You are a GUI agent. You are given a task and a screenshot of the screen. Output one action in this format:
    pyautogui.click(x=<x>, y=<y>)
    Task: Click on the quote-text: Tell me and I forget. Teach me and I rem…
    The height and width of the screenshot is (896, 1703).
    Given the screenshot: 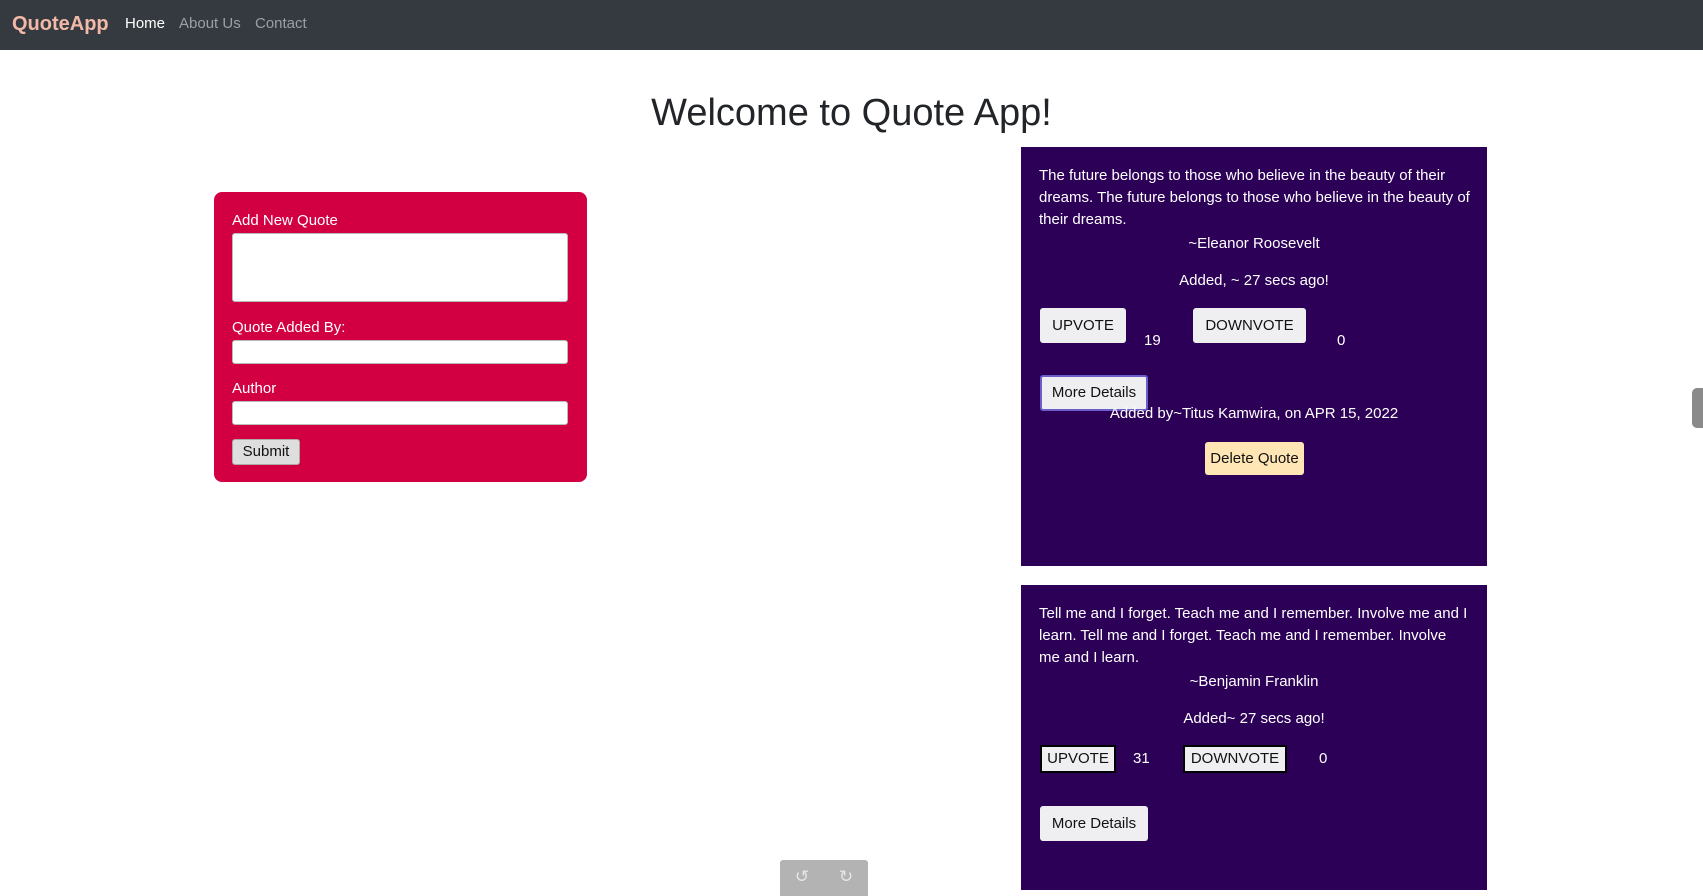 What is the action you would take?
    pyautogui.click(x=1253, y=635)
    